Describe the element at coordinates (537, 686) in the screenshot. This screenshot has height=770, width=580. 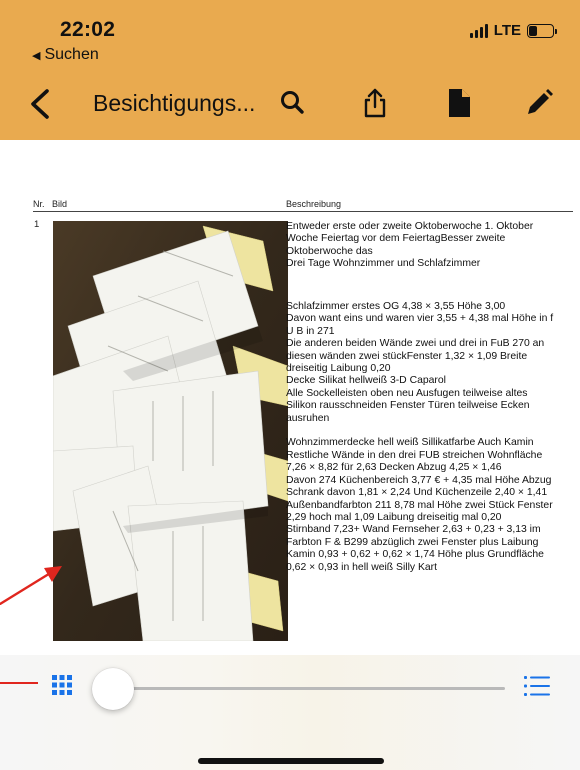
I see `outline-list-icon` at that location.